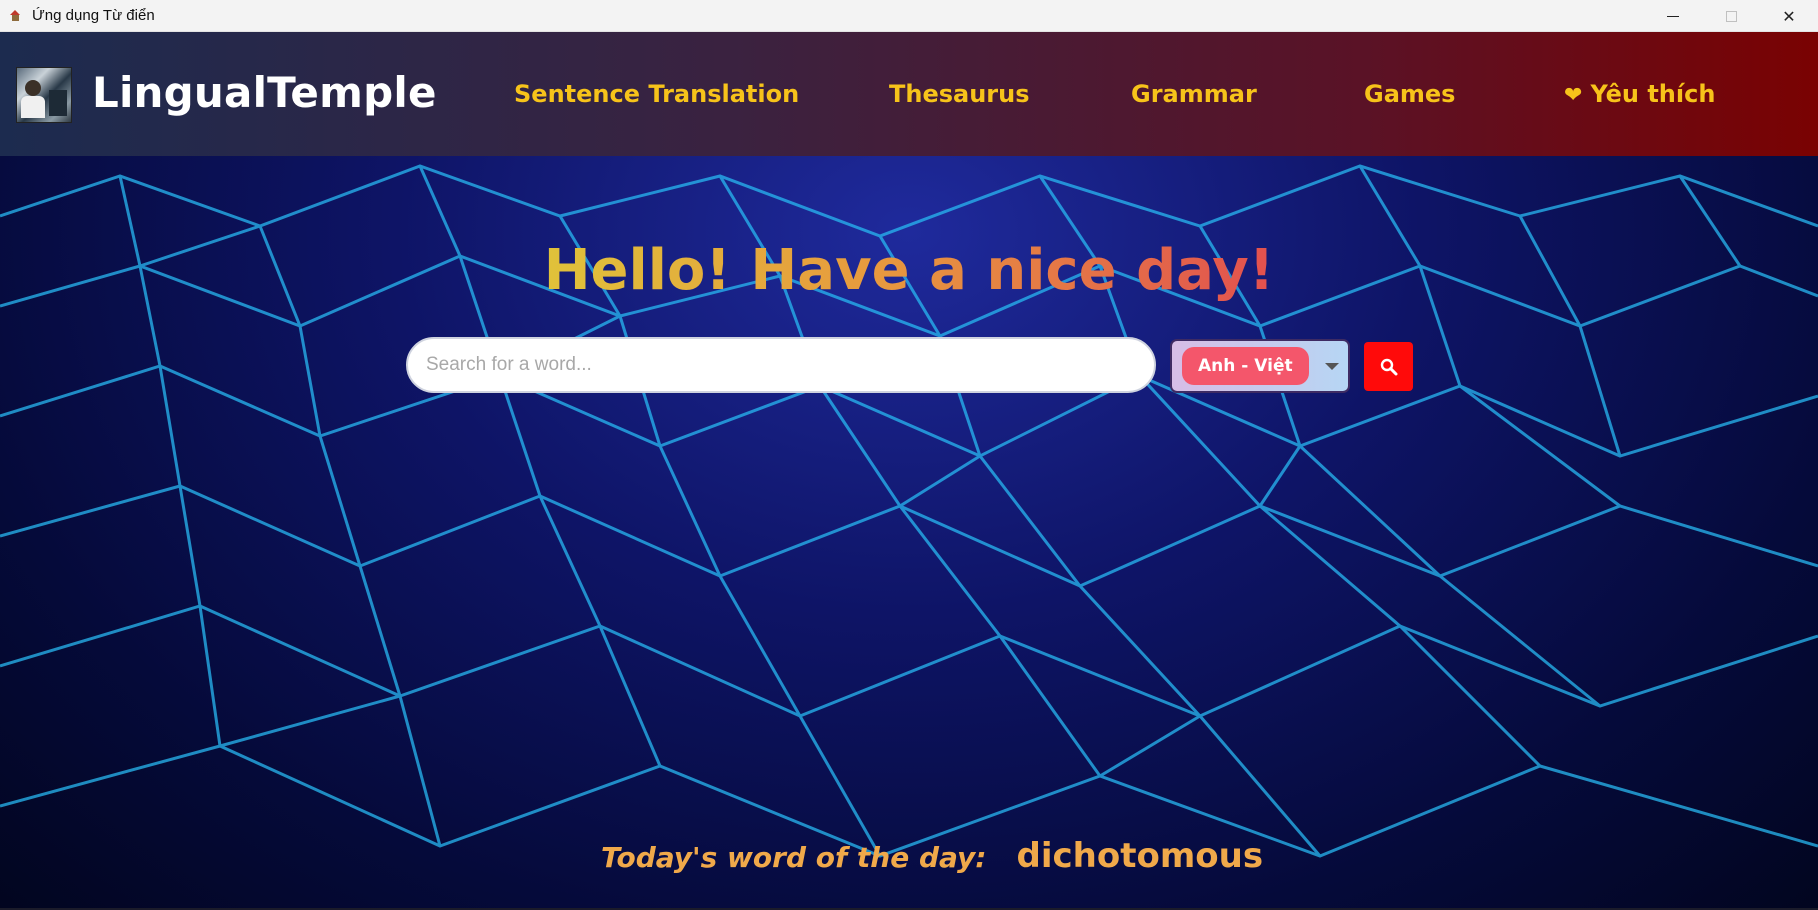 The height and width of the screenshot is (910, 1818). Describe the element at coordinates (1409, 94) in the screenshot. I see `nav-games: Games` at that location.